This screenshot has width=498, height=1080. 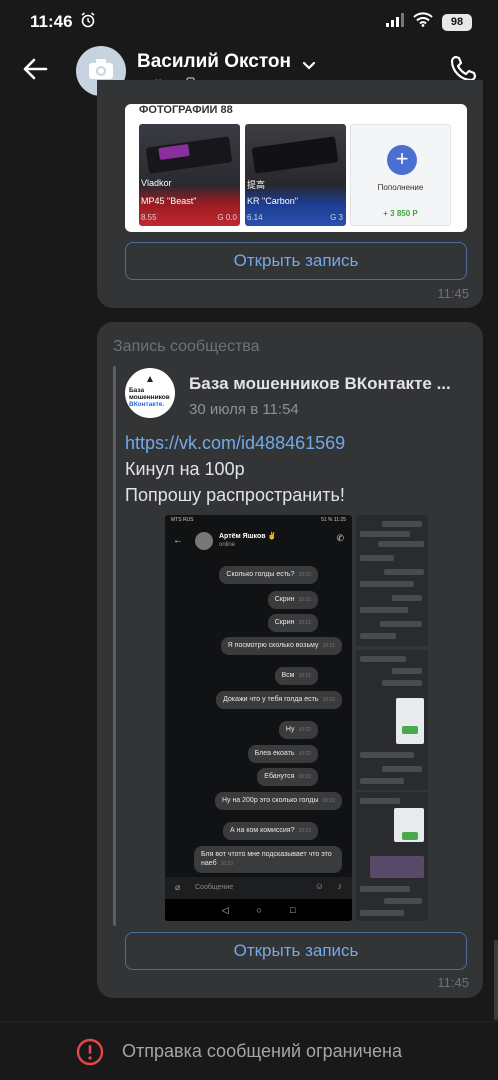 What do you see at coordinates (496, 980) in the screenshot?
I see `scrollbar` at bounding box center [496, 980].